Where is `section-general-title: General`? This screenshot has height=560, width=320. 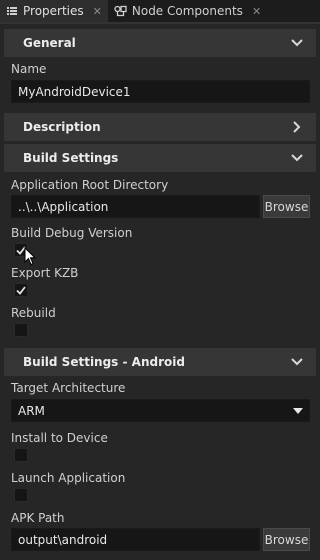 section-general-title: General is located at coordinates (49, 43).